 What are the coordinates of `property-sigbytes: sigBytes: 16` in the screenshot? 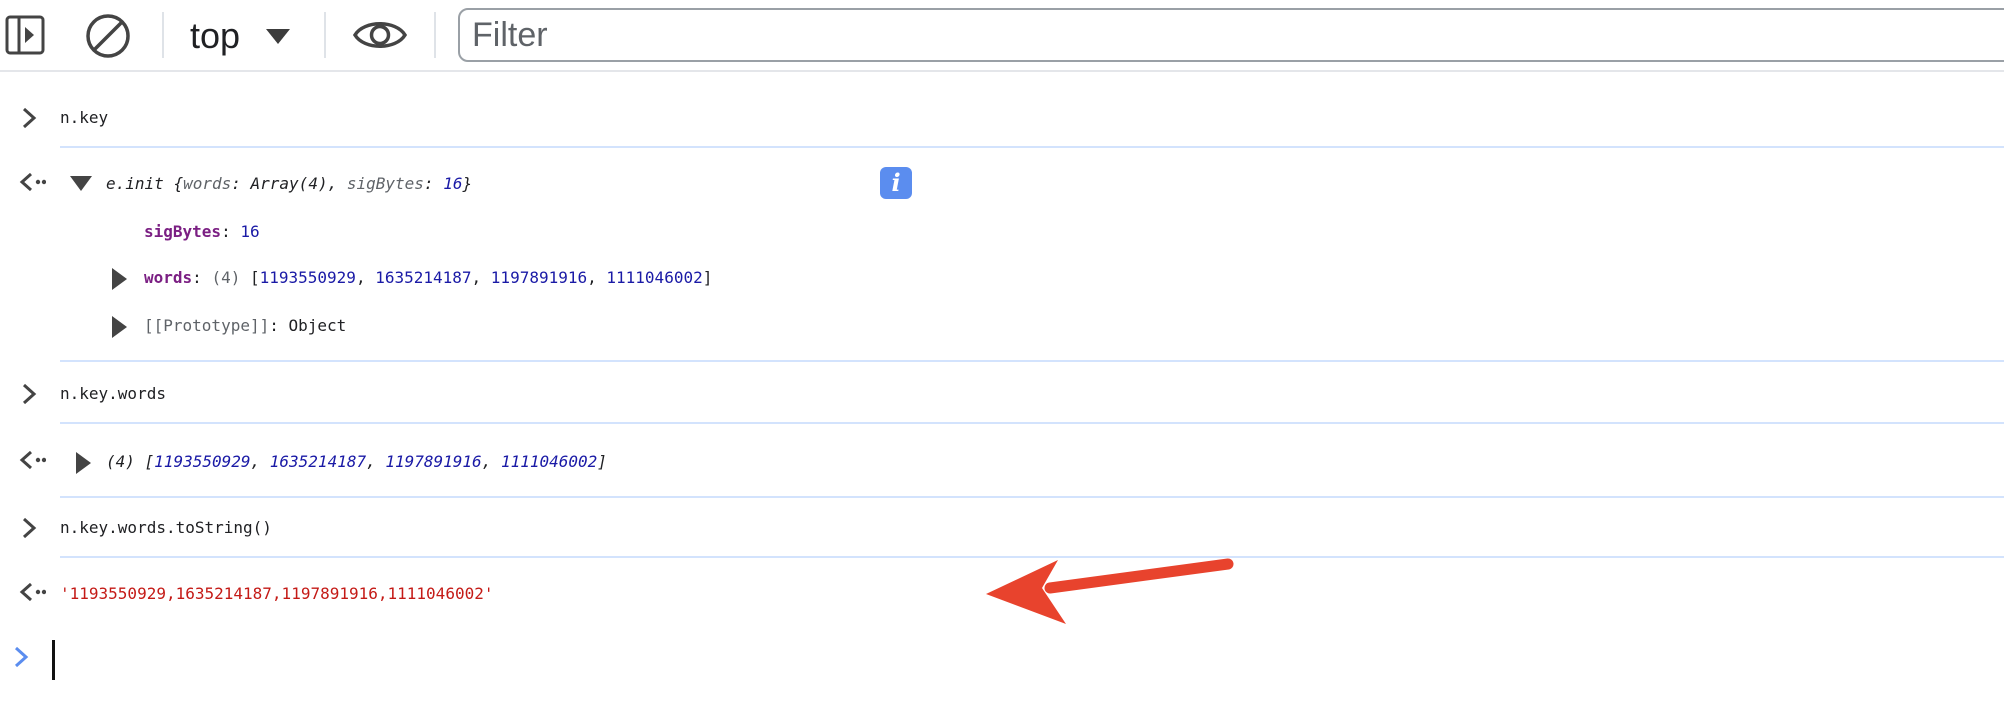 It's located at (202, 231).